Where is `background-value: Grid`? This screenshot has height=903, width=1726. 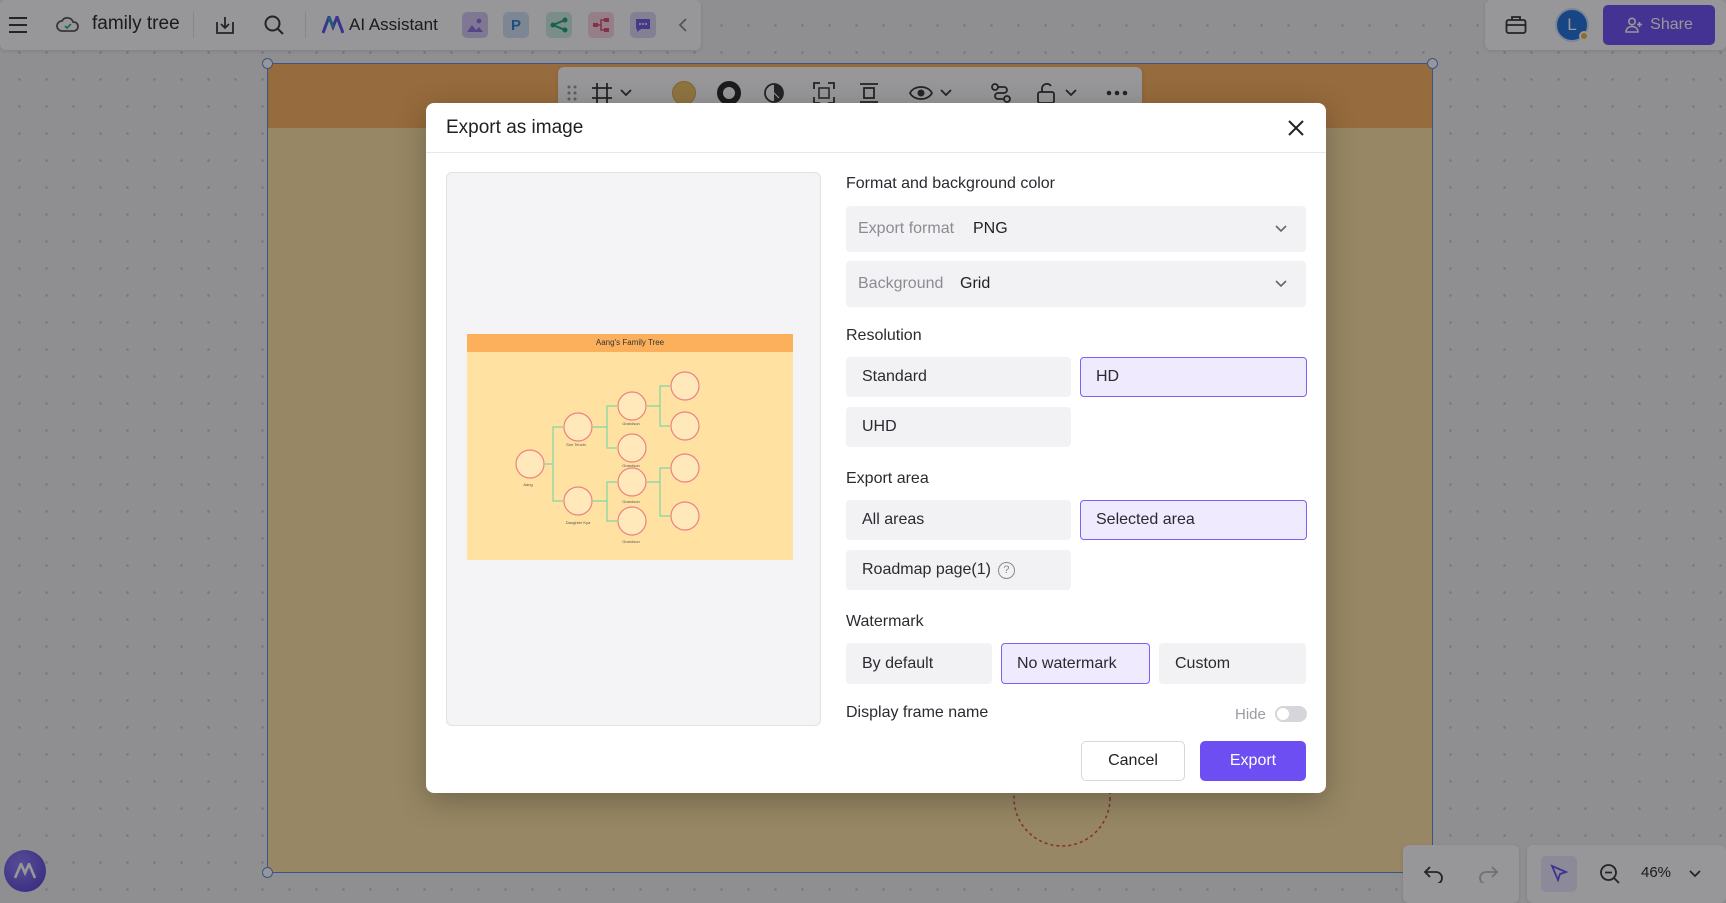
background-value: Grid is located at coordinates (975, 283).